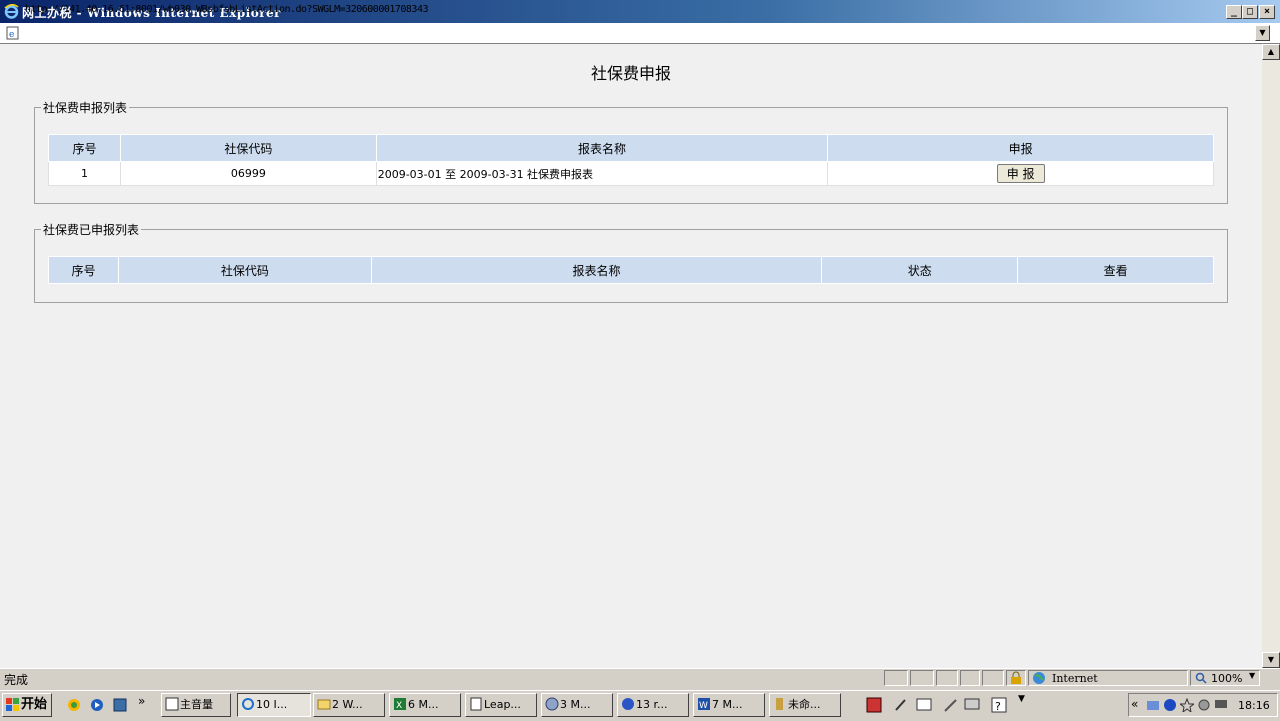 The width and height of the screenshot is (1280, 721). I want to click on svg-text: e, so click(11, 35).